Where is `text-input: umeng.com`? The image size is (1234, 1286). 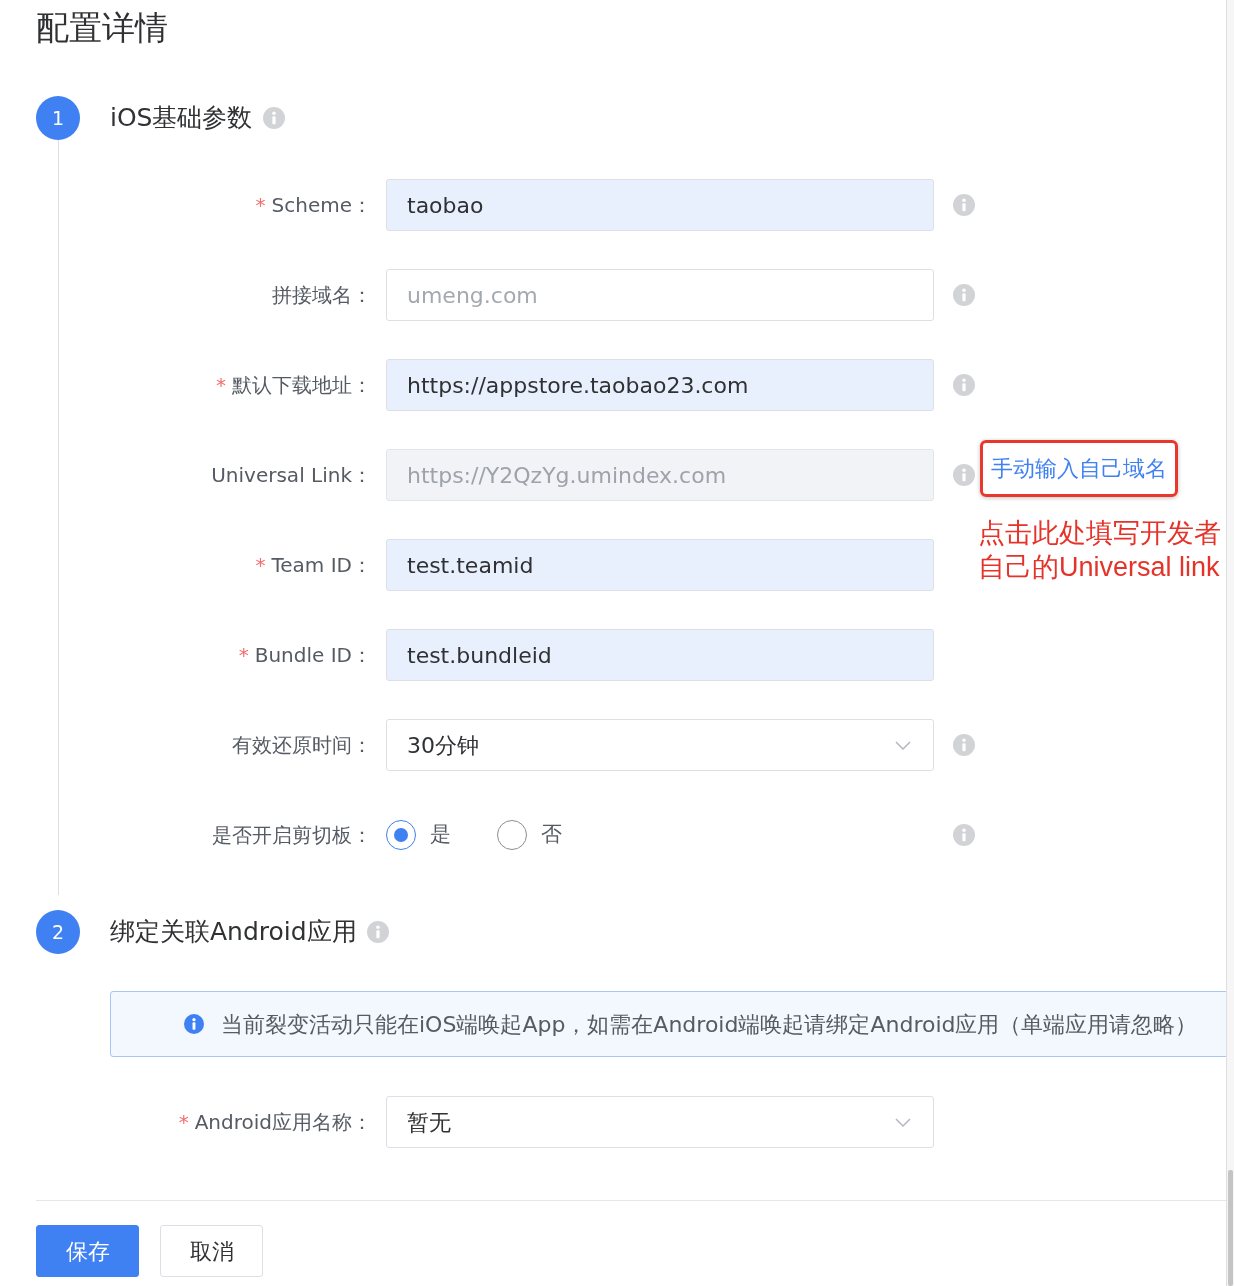
text-input: umeng.com is located at coordinates (660, 295).